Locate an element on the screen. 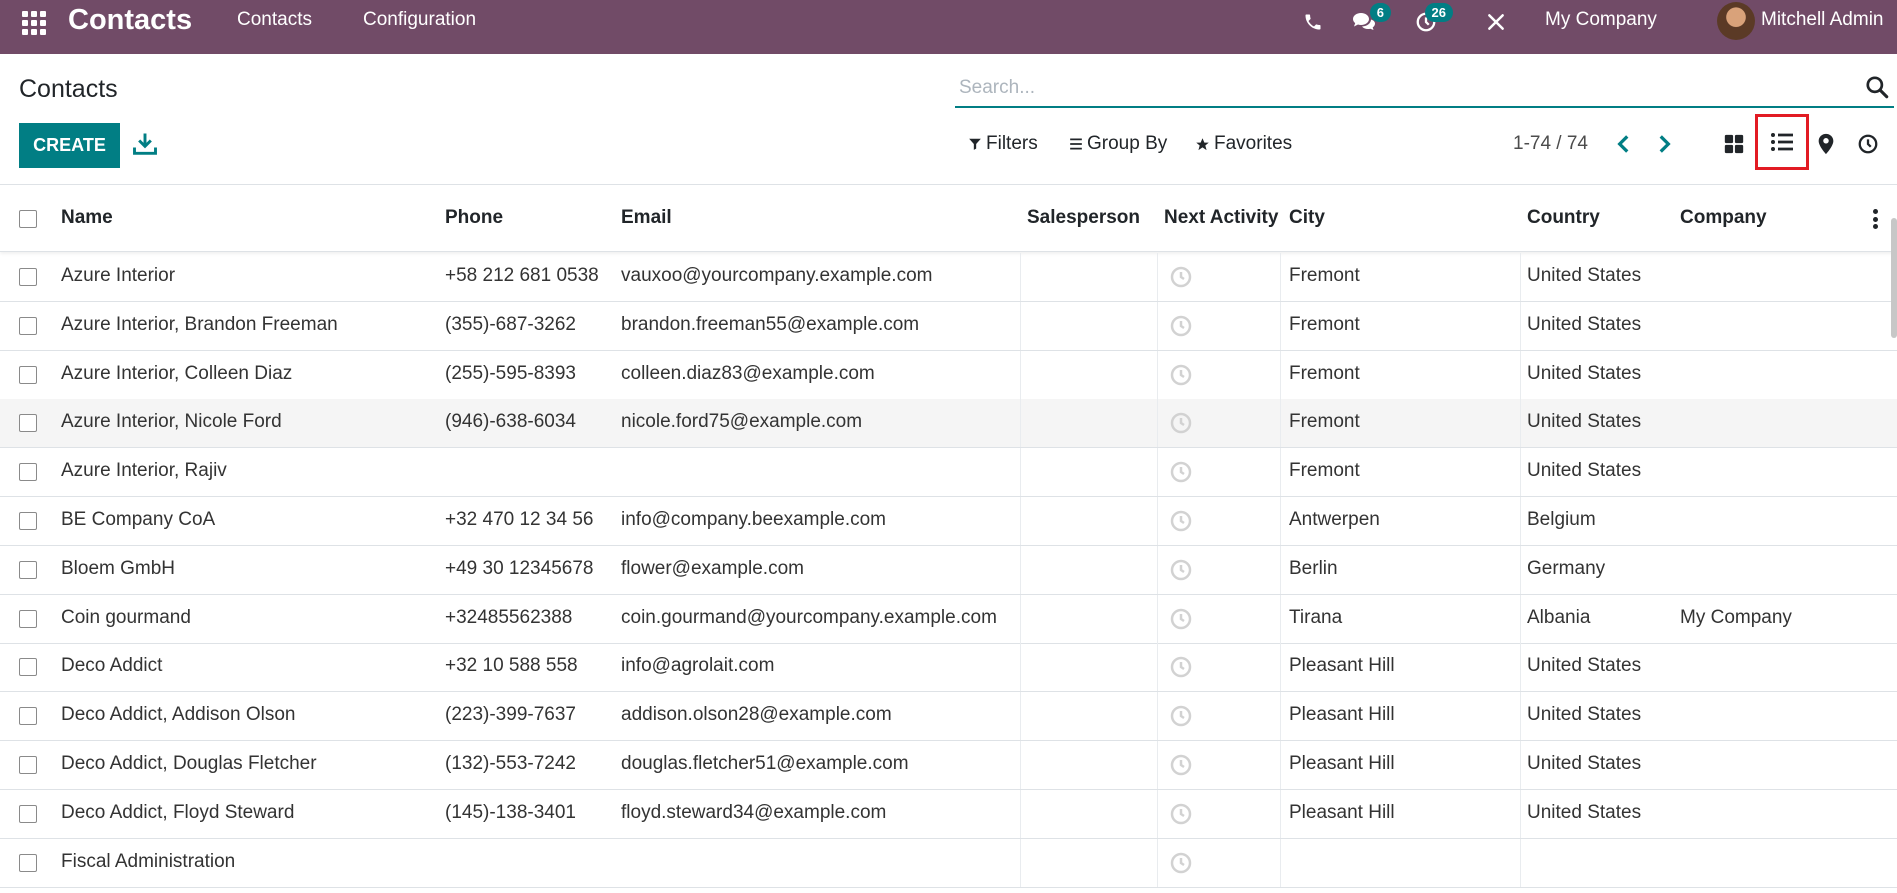 The width and height of the screenshot is (1897, 893). table-row: Fiscal Administration is located at coordinates (948, 863).